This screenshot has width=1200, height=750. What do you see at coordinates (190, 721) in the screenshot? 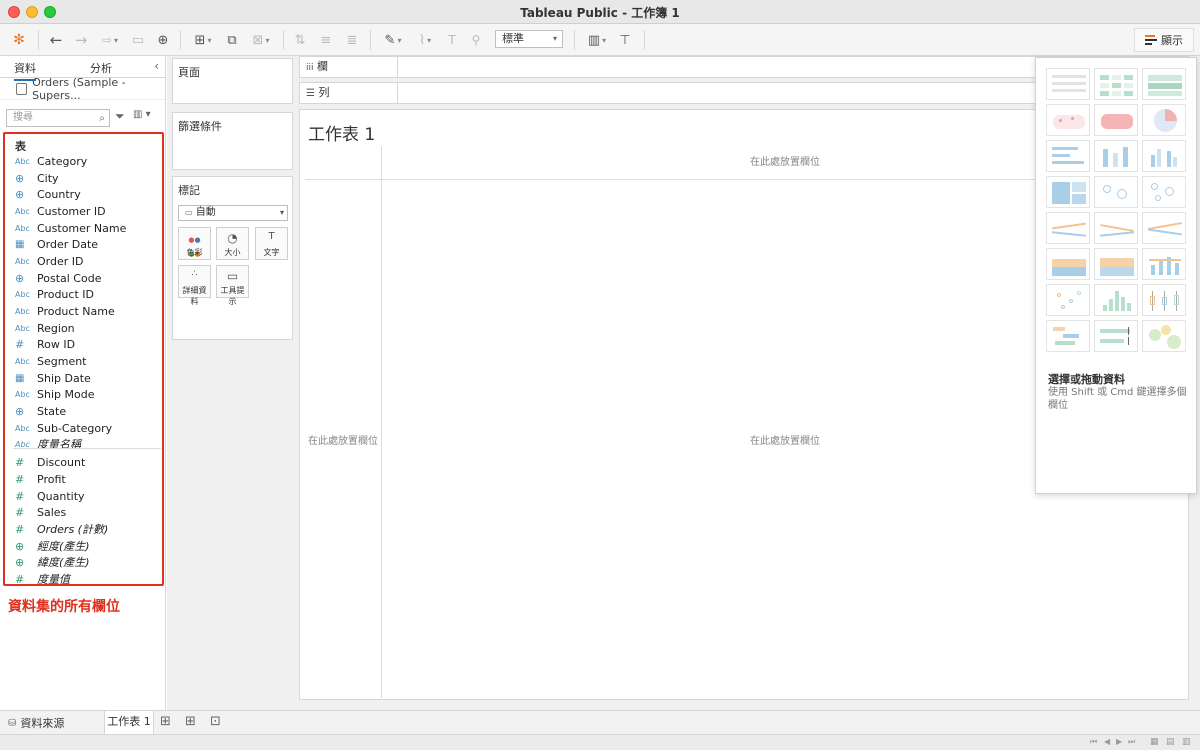
I see `new-dashboard-icon: ⊞` at bounding box center [190, 721].